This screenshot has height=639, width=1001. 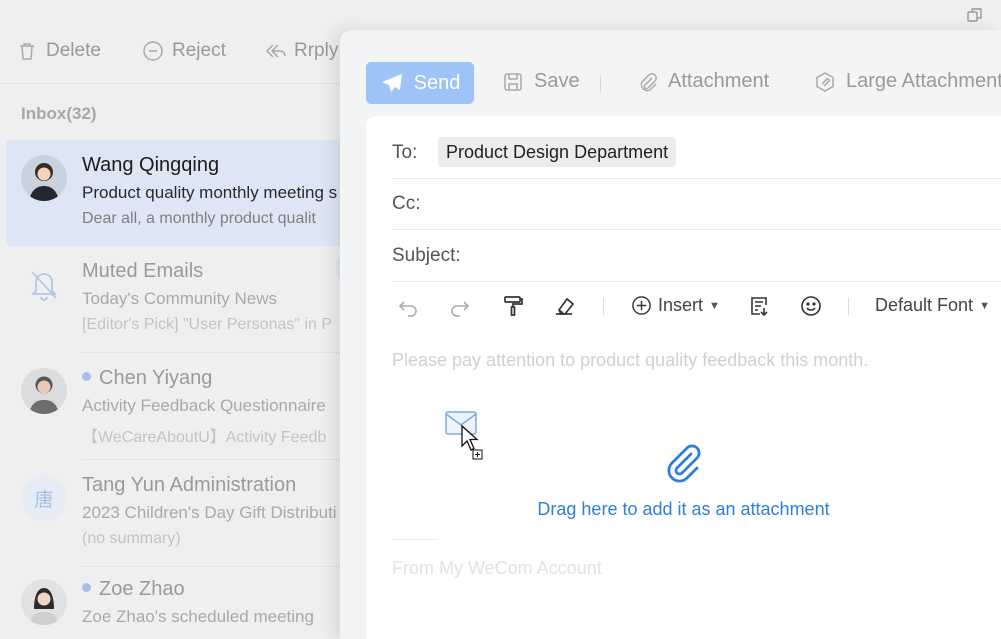 What do you see at coordinates (825, 81) in the screenshot?
I see `large-attachment-icon` at bounding box center [825, 81].